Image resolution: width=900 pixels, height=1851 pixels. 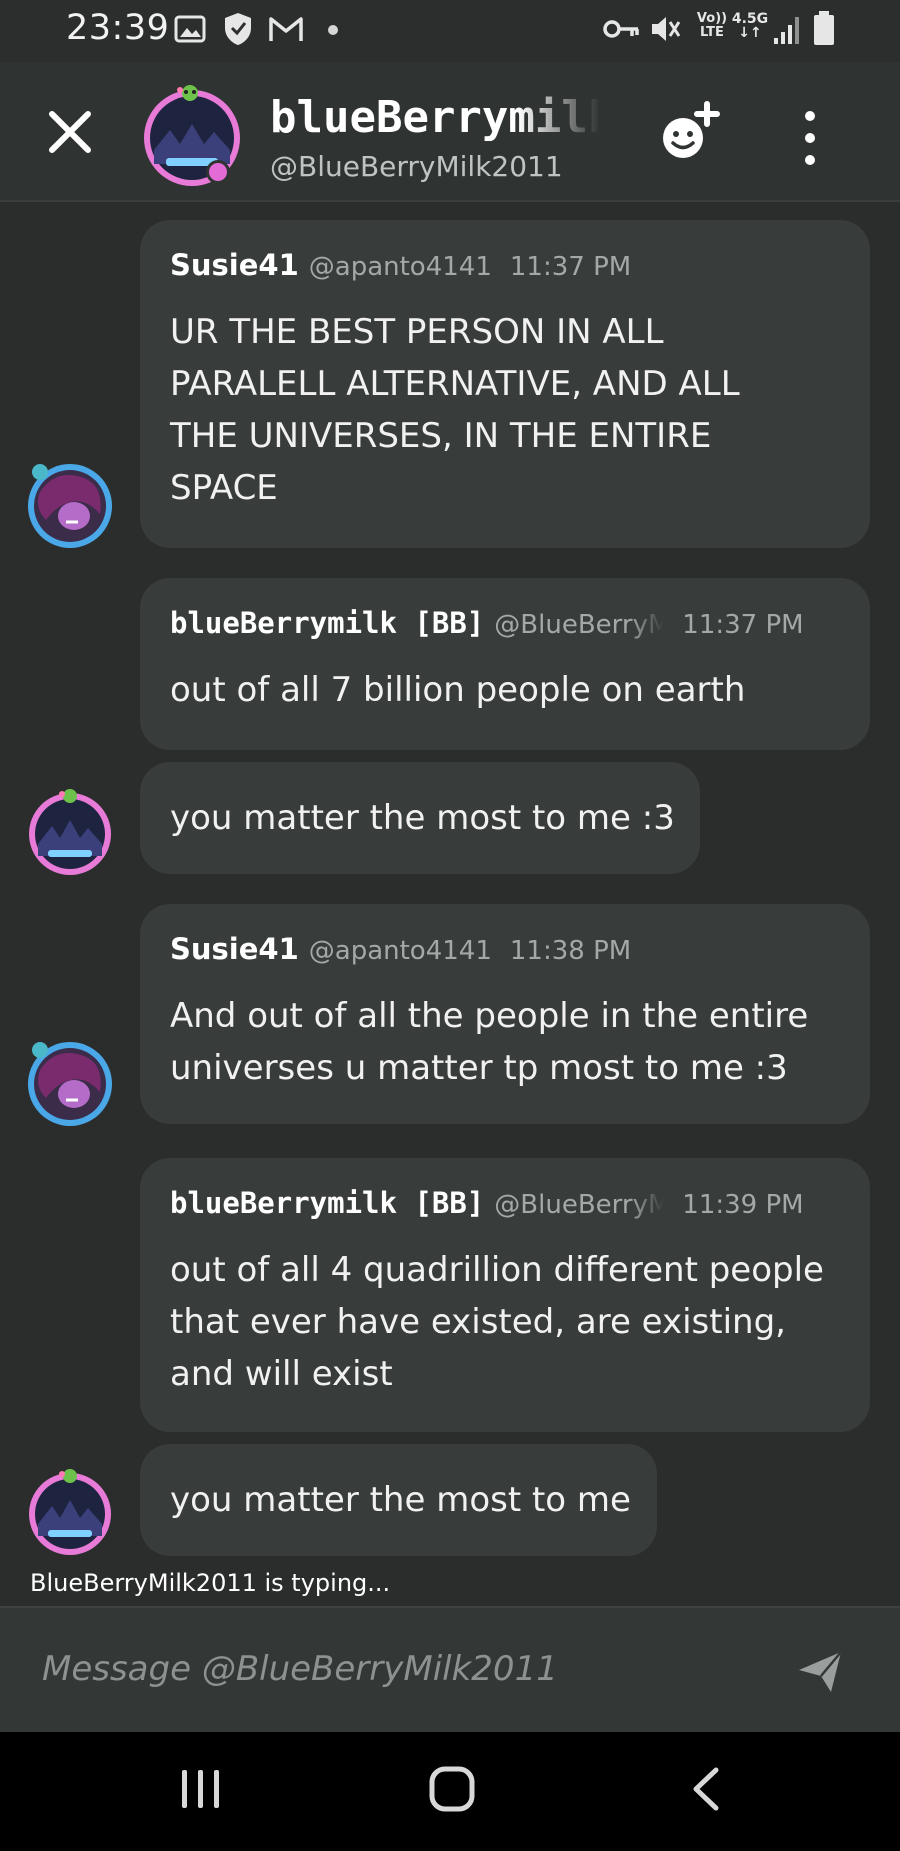 I want to click on message-line: and will exist, so click(x=281, y=1374).